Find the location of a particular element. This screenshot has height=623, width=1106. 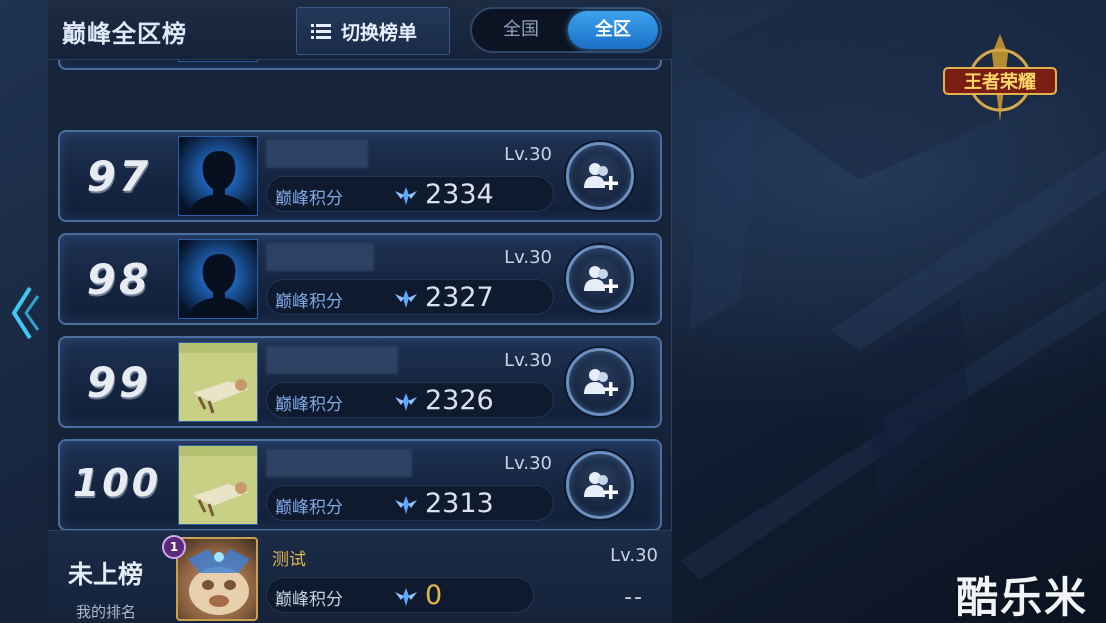

tab-zone: 全区 is located at coordinates (613, 30).